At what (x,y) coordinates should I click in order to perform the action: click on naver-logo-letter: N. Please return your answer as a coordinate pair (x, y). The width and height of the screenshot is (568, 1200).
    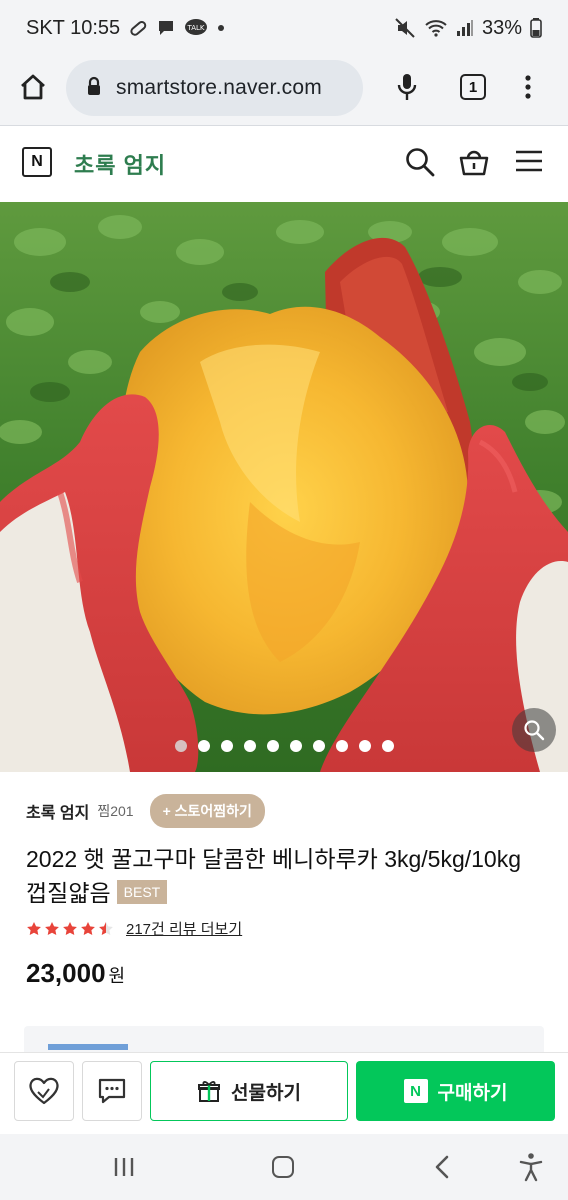
    Looking at the image, I should click on (37, 161).